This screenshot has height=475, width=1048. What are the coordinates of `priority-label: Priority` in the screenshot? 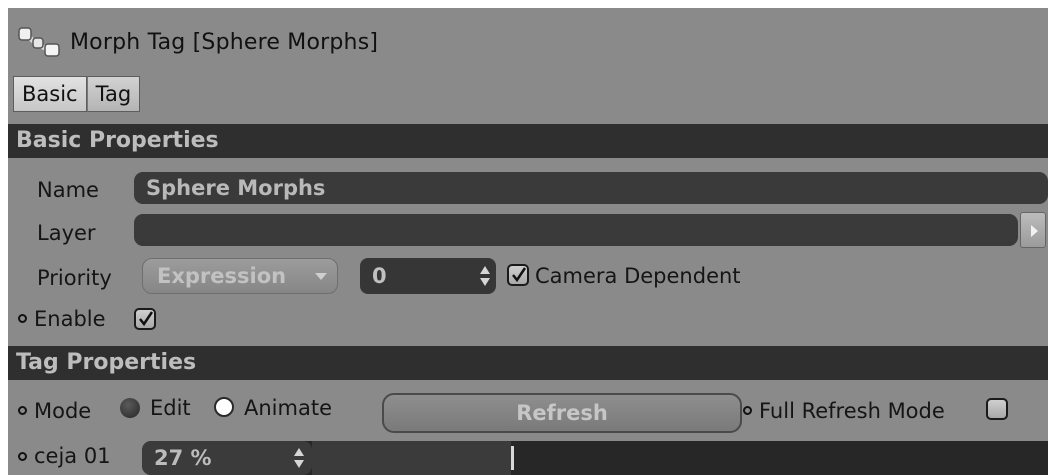 It's located at (74, 278).